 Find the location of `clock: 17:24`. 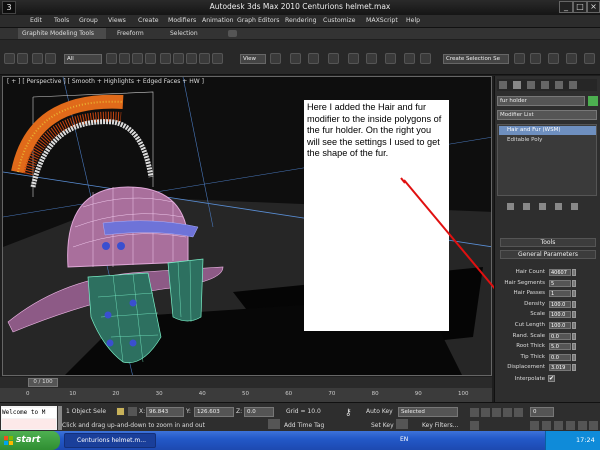

clock: 17:24 is located at coordinates (585, 440).